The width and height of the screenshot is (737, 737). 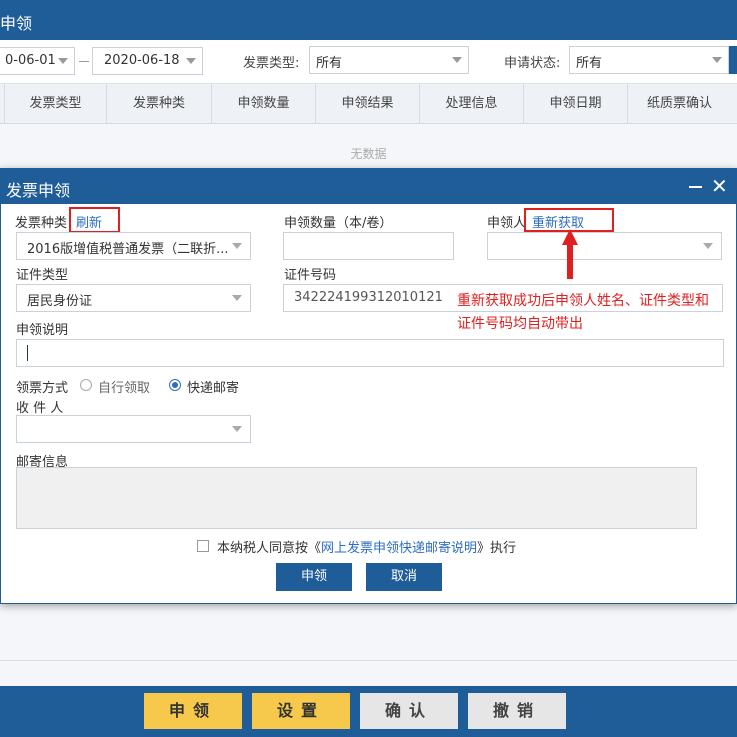 What do you see at coordinates (329, 63) in the screenshot?
I see `invoice-type-value: 所有` at bounding box center [329, 63].